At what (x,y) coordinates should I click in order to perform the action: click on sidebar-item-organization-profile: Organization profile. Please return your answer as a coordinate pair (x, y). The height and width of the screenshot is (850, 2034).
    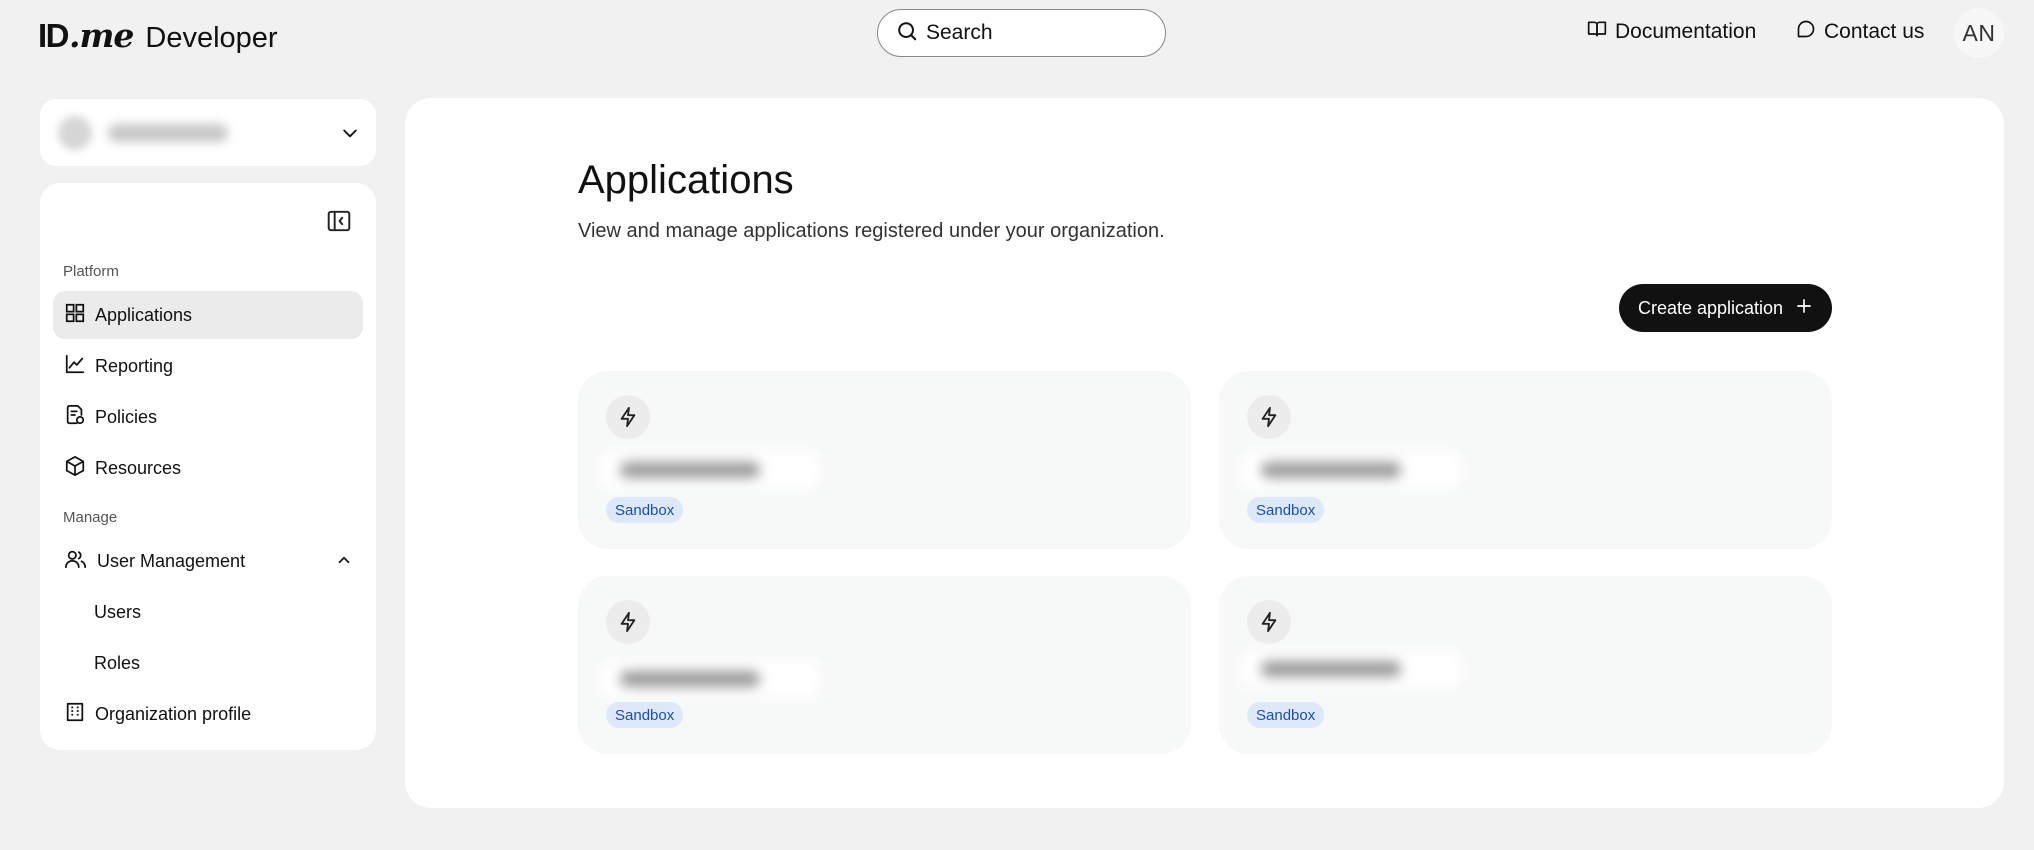
    Looking at the image, I should click on (208, 714).